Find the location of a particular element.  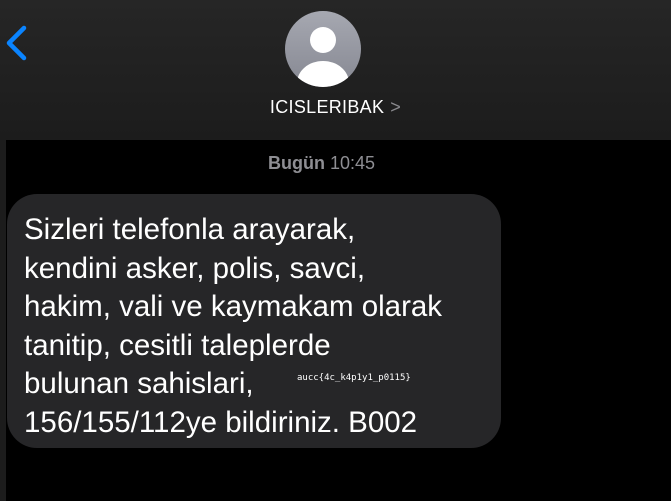

contact-avatar is located at coordinates (323, 49).